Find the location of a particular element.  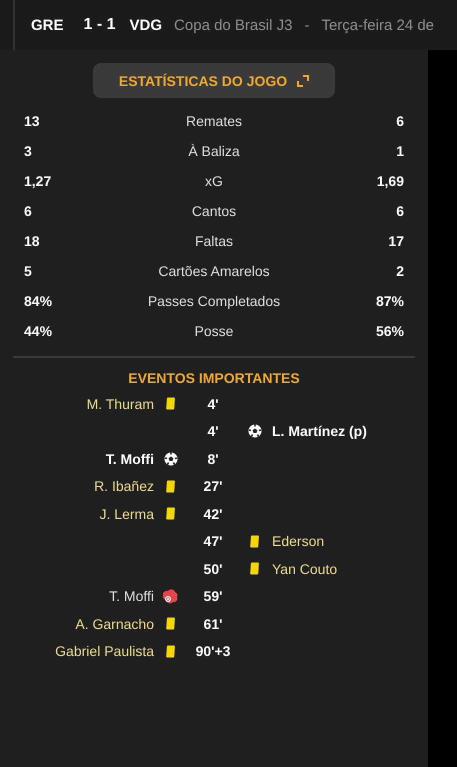

stat-label: xG is located at coordinates (214, 181).